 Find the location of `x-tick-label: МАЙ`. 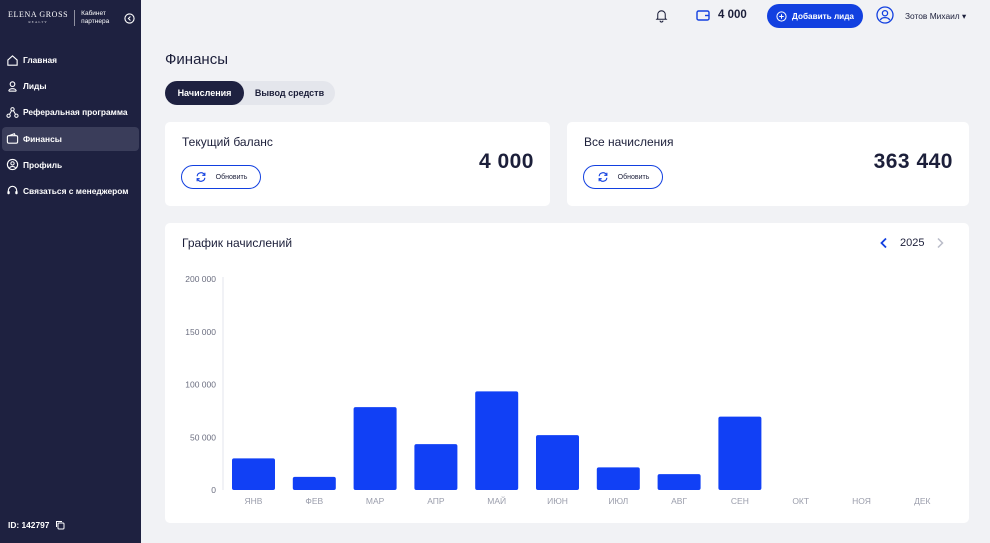

x-tick-label: МАЙ is located at coordinates (496, 500).